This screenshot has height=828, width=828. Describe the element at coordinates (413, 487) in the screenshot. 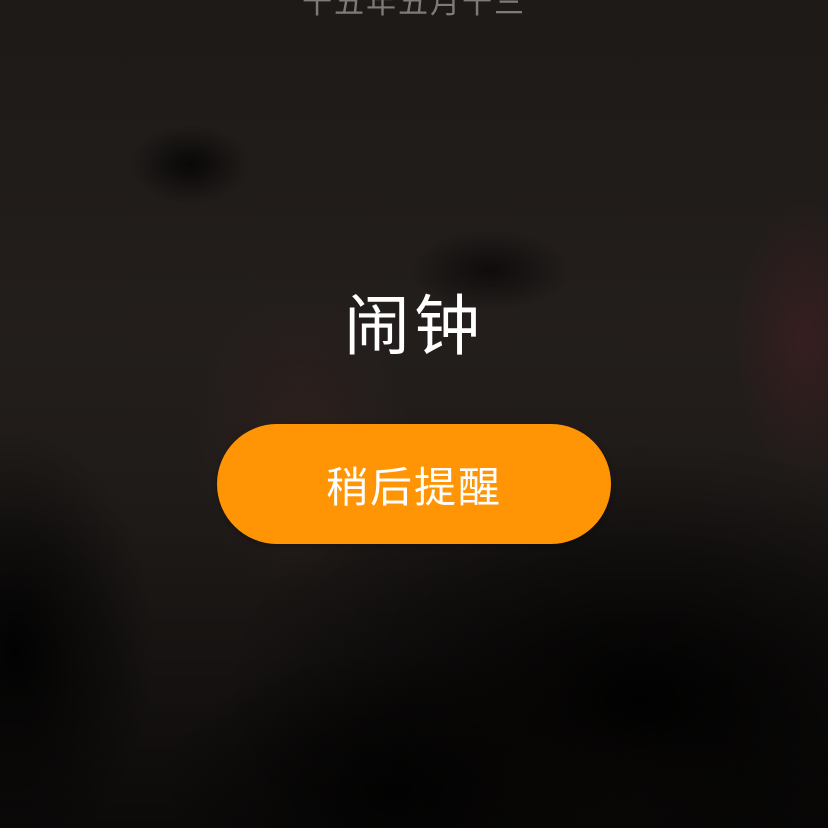

I see `snooze-button-label: 稍后提醒` at that location.